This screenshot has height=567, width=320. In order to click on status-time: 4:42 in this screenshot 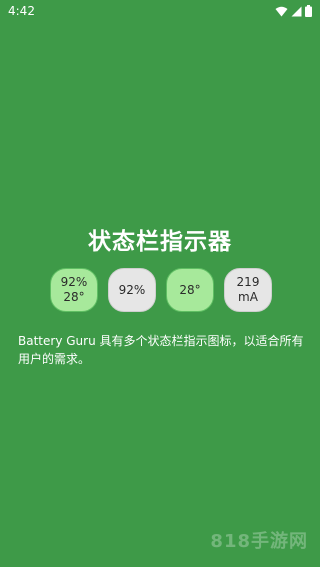, I will do `click(21, 11)`.